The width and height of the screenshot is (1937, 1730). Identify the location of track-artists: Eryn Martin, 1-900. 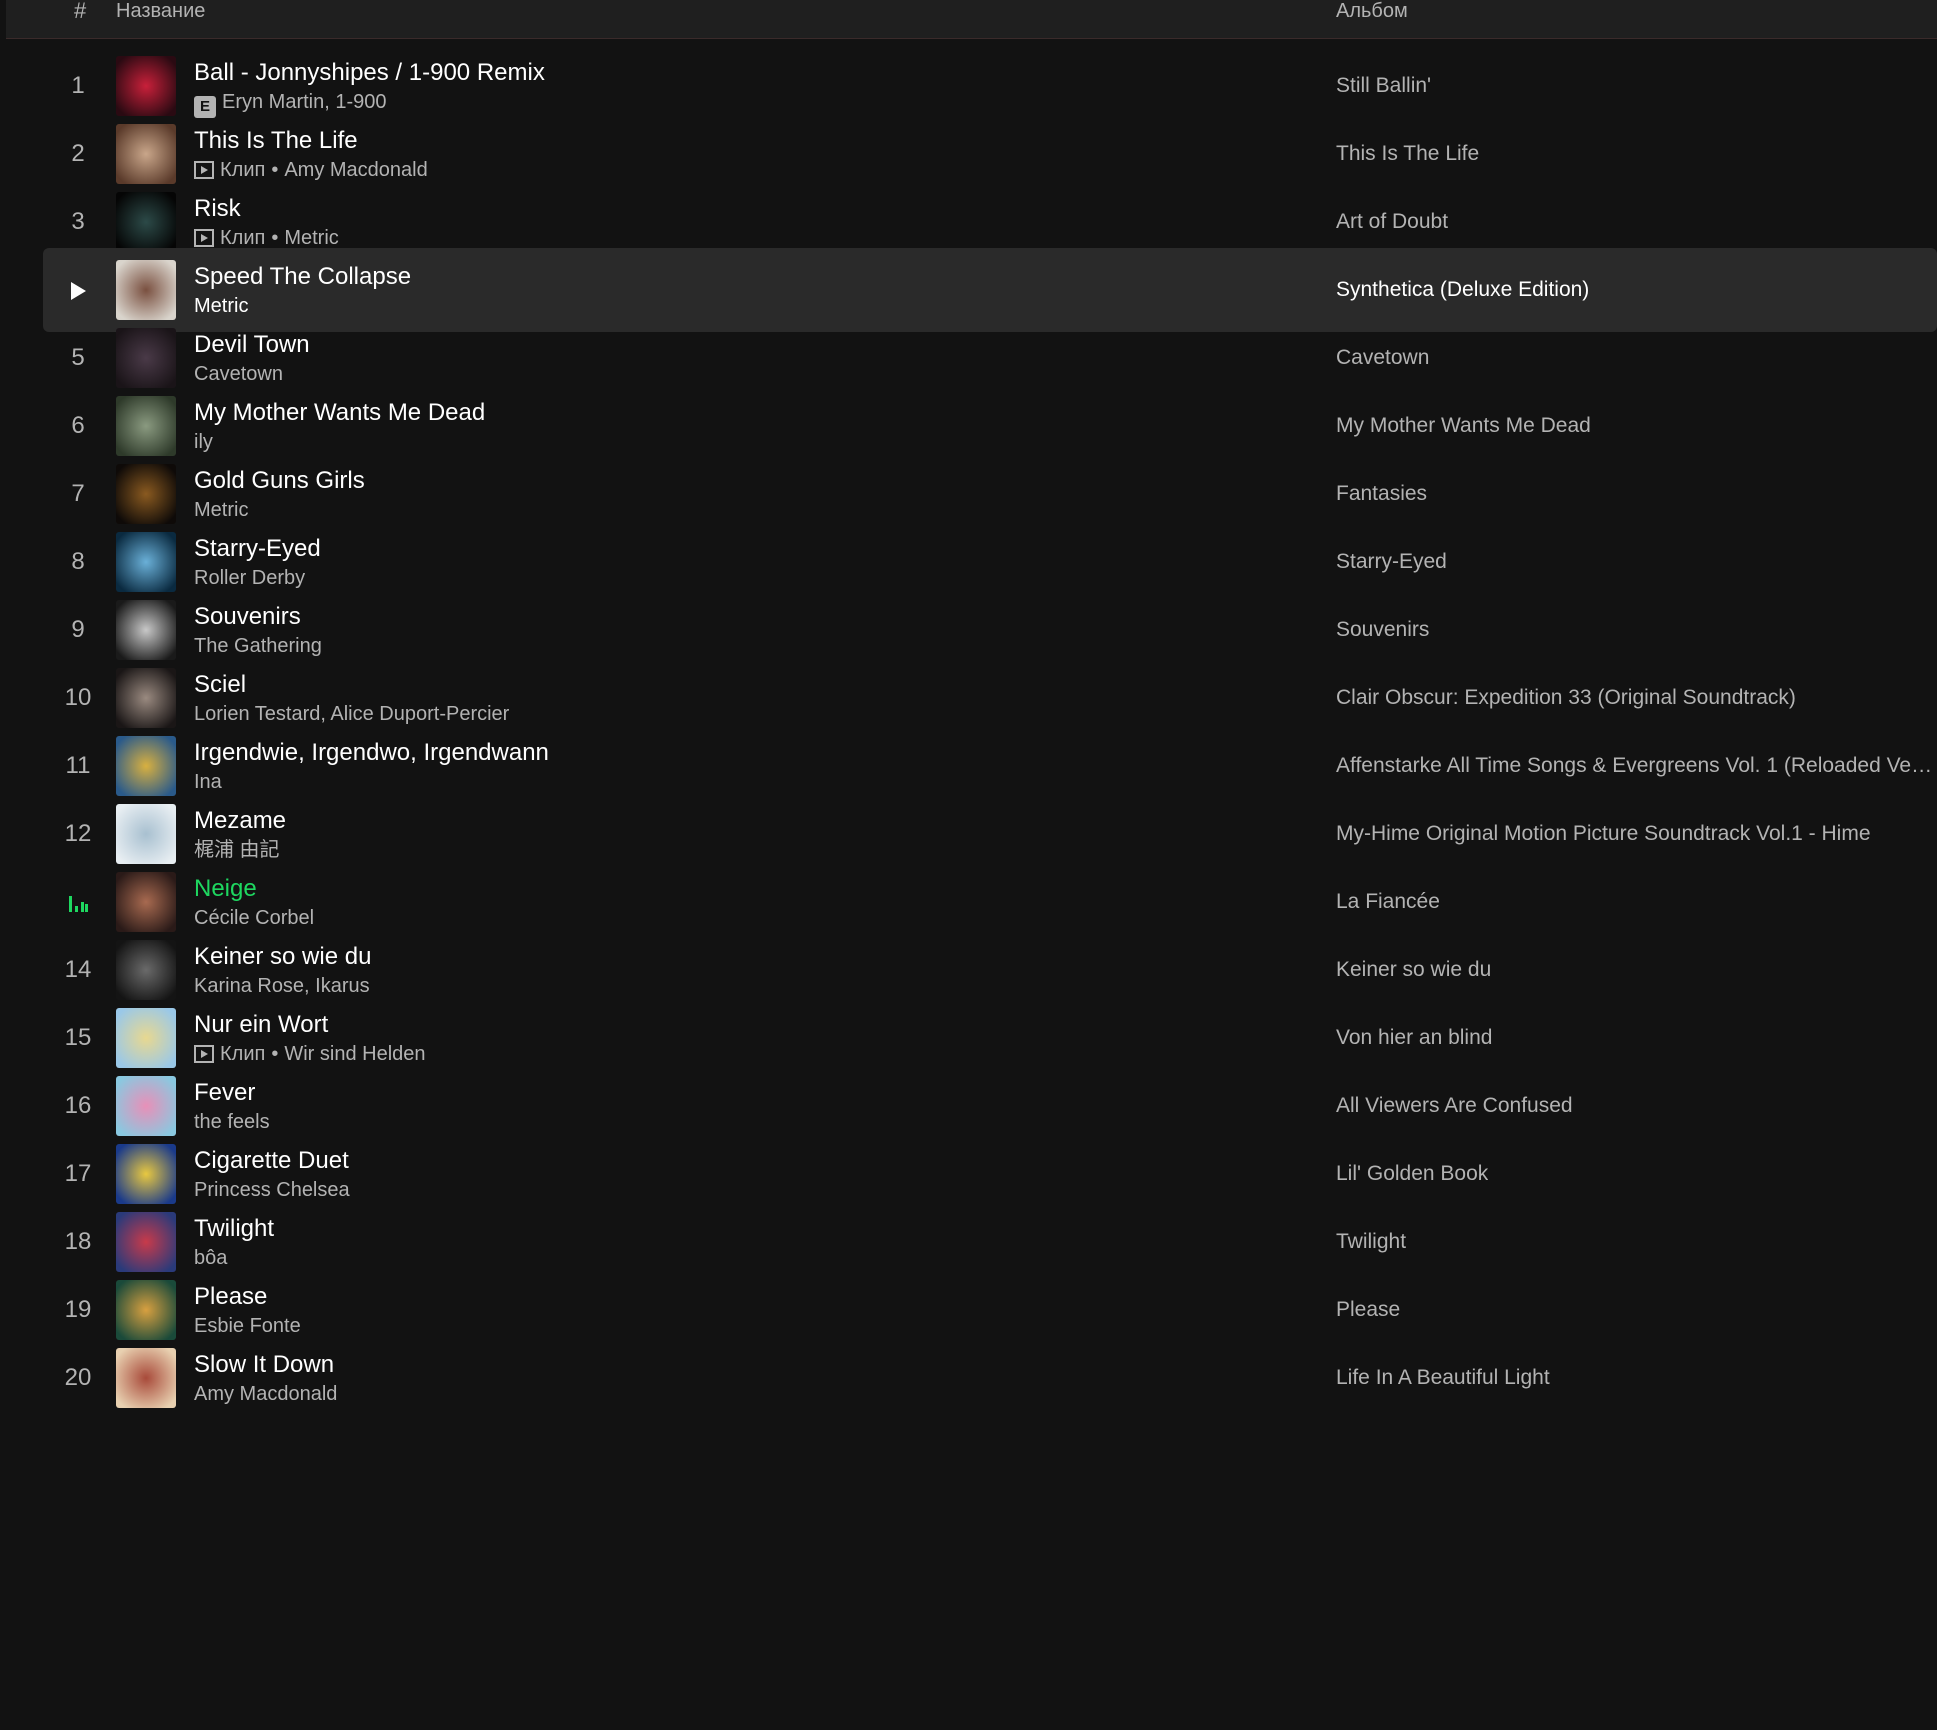
(304, 102).